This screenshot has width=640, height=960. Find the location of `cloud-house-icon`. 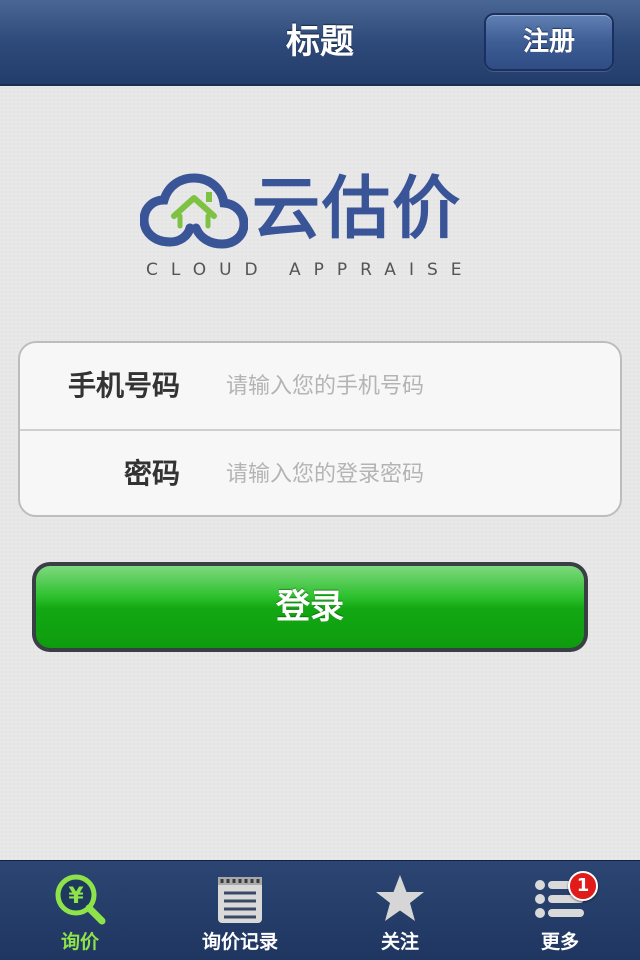

cloud-house-icon is located at coordinates (194, 211).